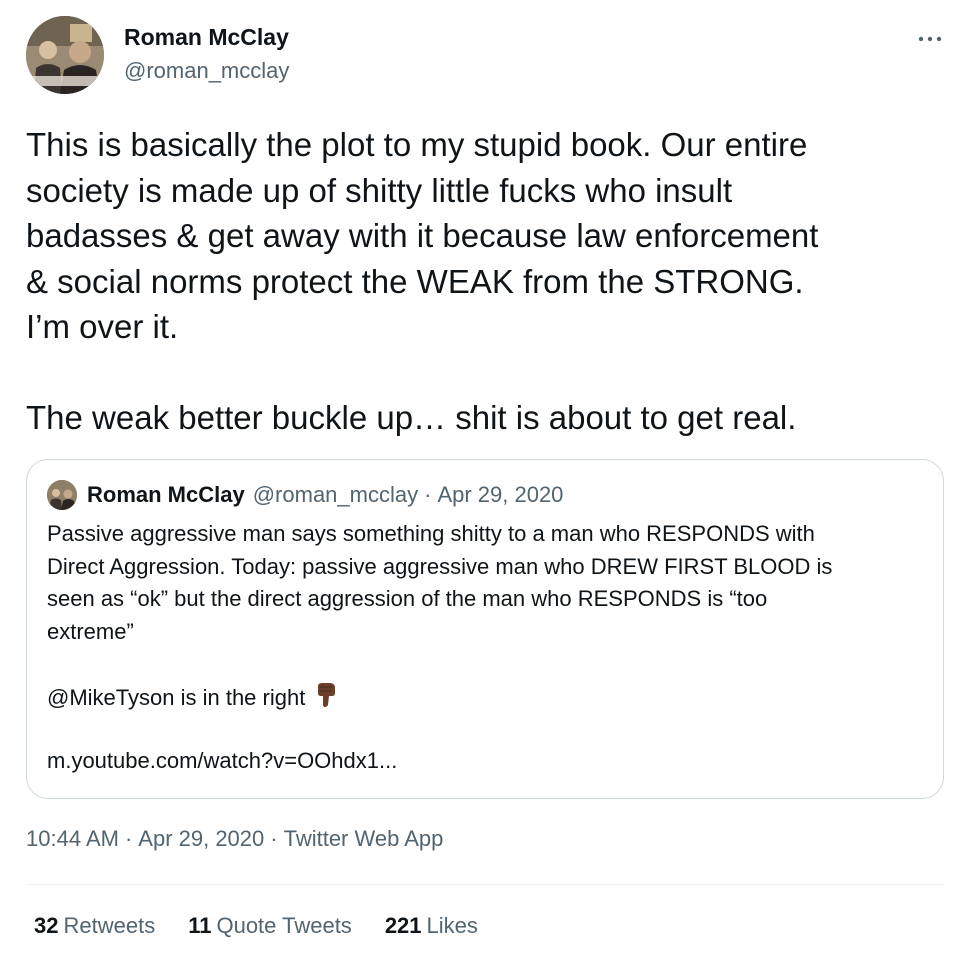  What do you see at coordinates (335, 494) in the screenshot?
I see `quoted-author-handle: @roman_mcclay` at bounding box center [335, 494].